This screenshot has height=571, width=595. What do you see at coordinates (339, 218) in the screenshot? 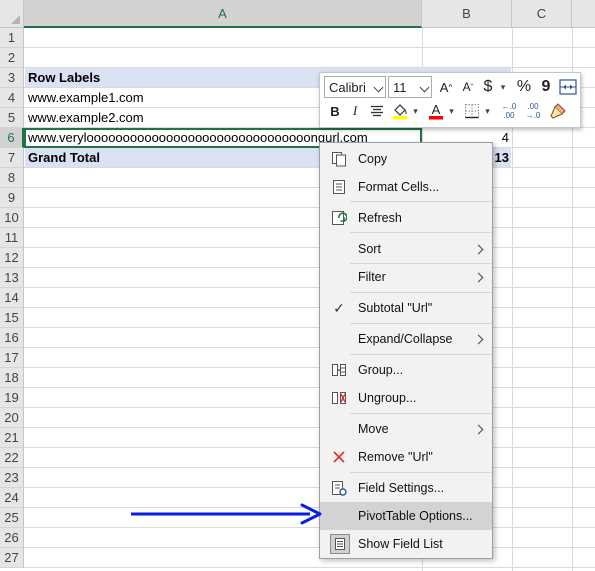
I see `refresh-icon` at bounding box center [339, 218].